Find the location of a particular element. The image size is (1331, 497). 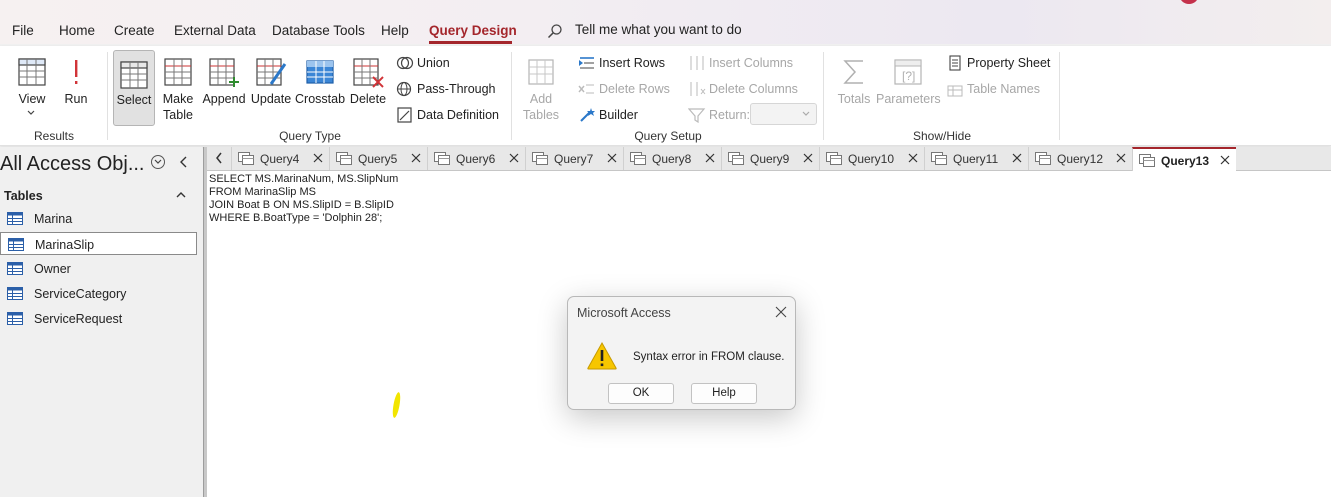

group-query-setup-label: Query Setup is located at coordinates (668, 136).